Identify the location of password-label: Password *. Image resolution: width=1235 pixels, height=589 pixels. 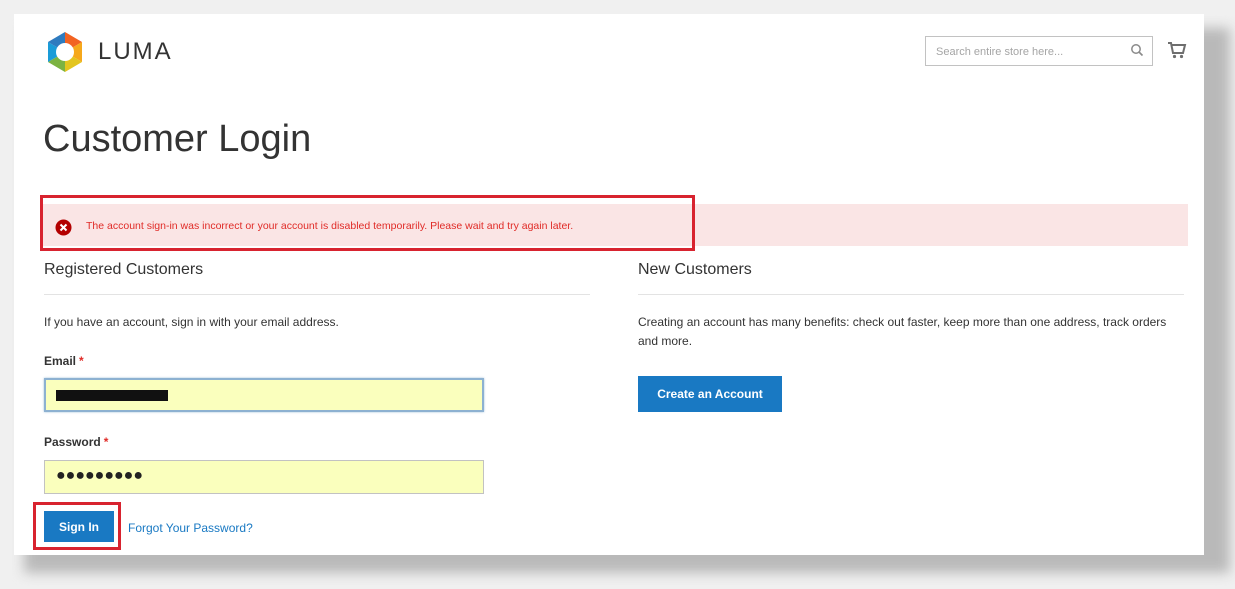
(76, 442).